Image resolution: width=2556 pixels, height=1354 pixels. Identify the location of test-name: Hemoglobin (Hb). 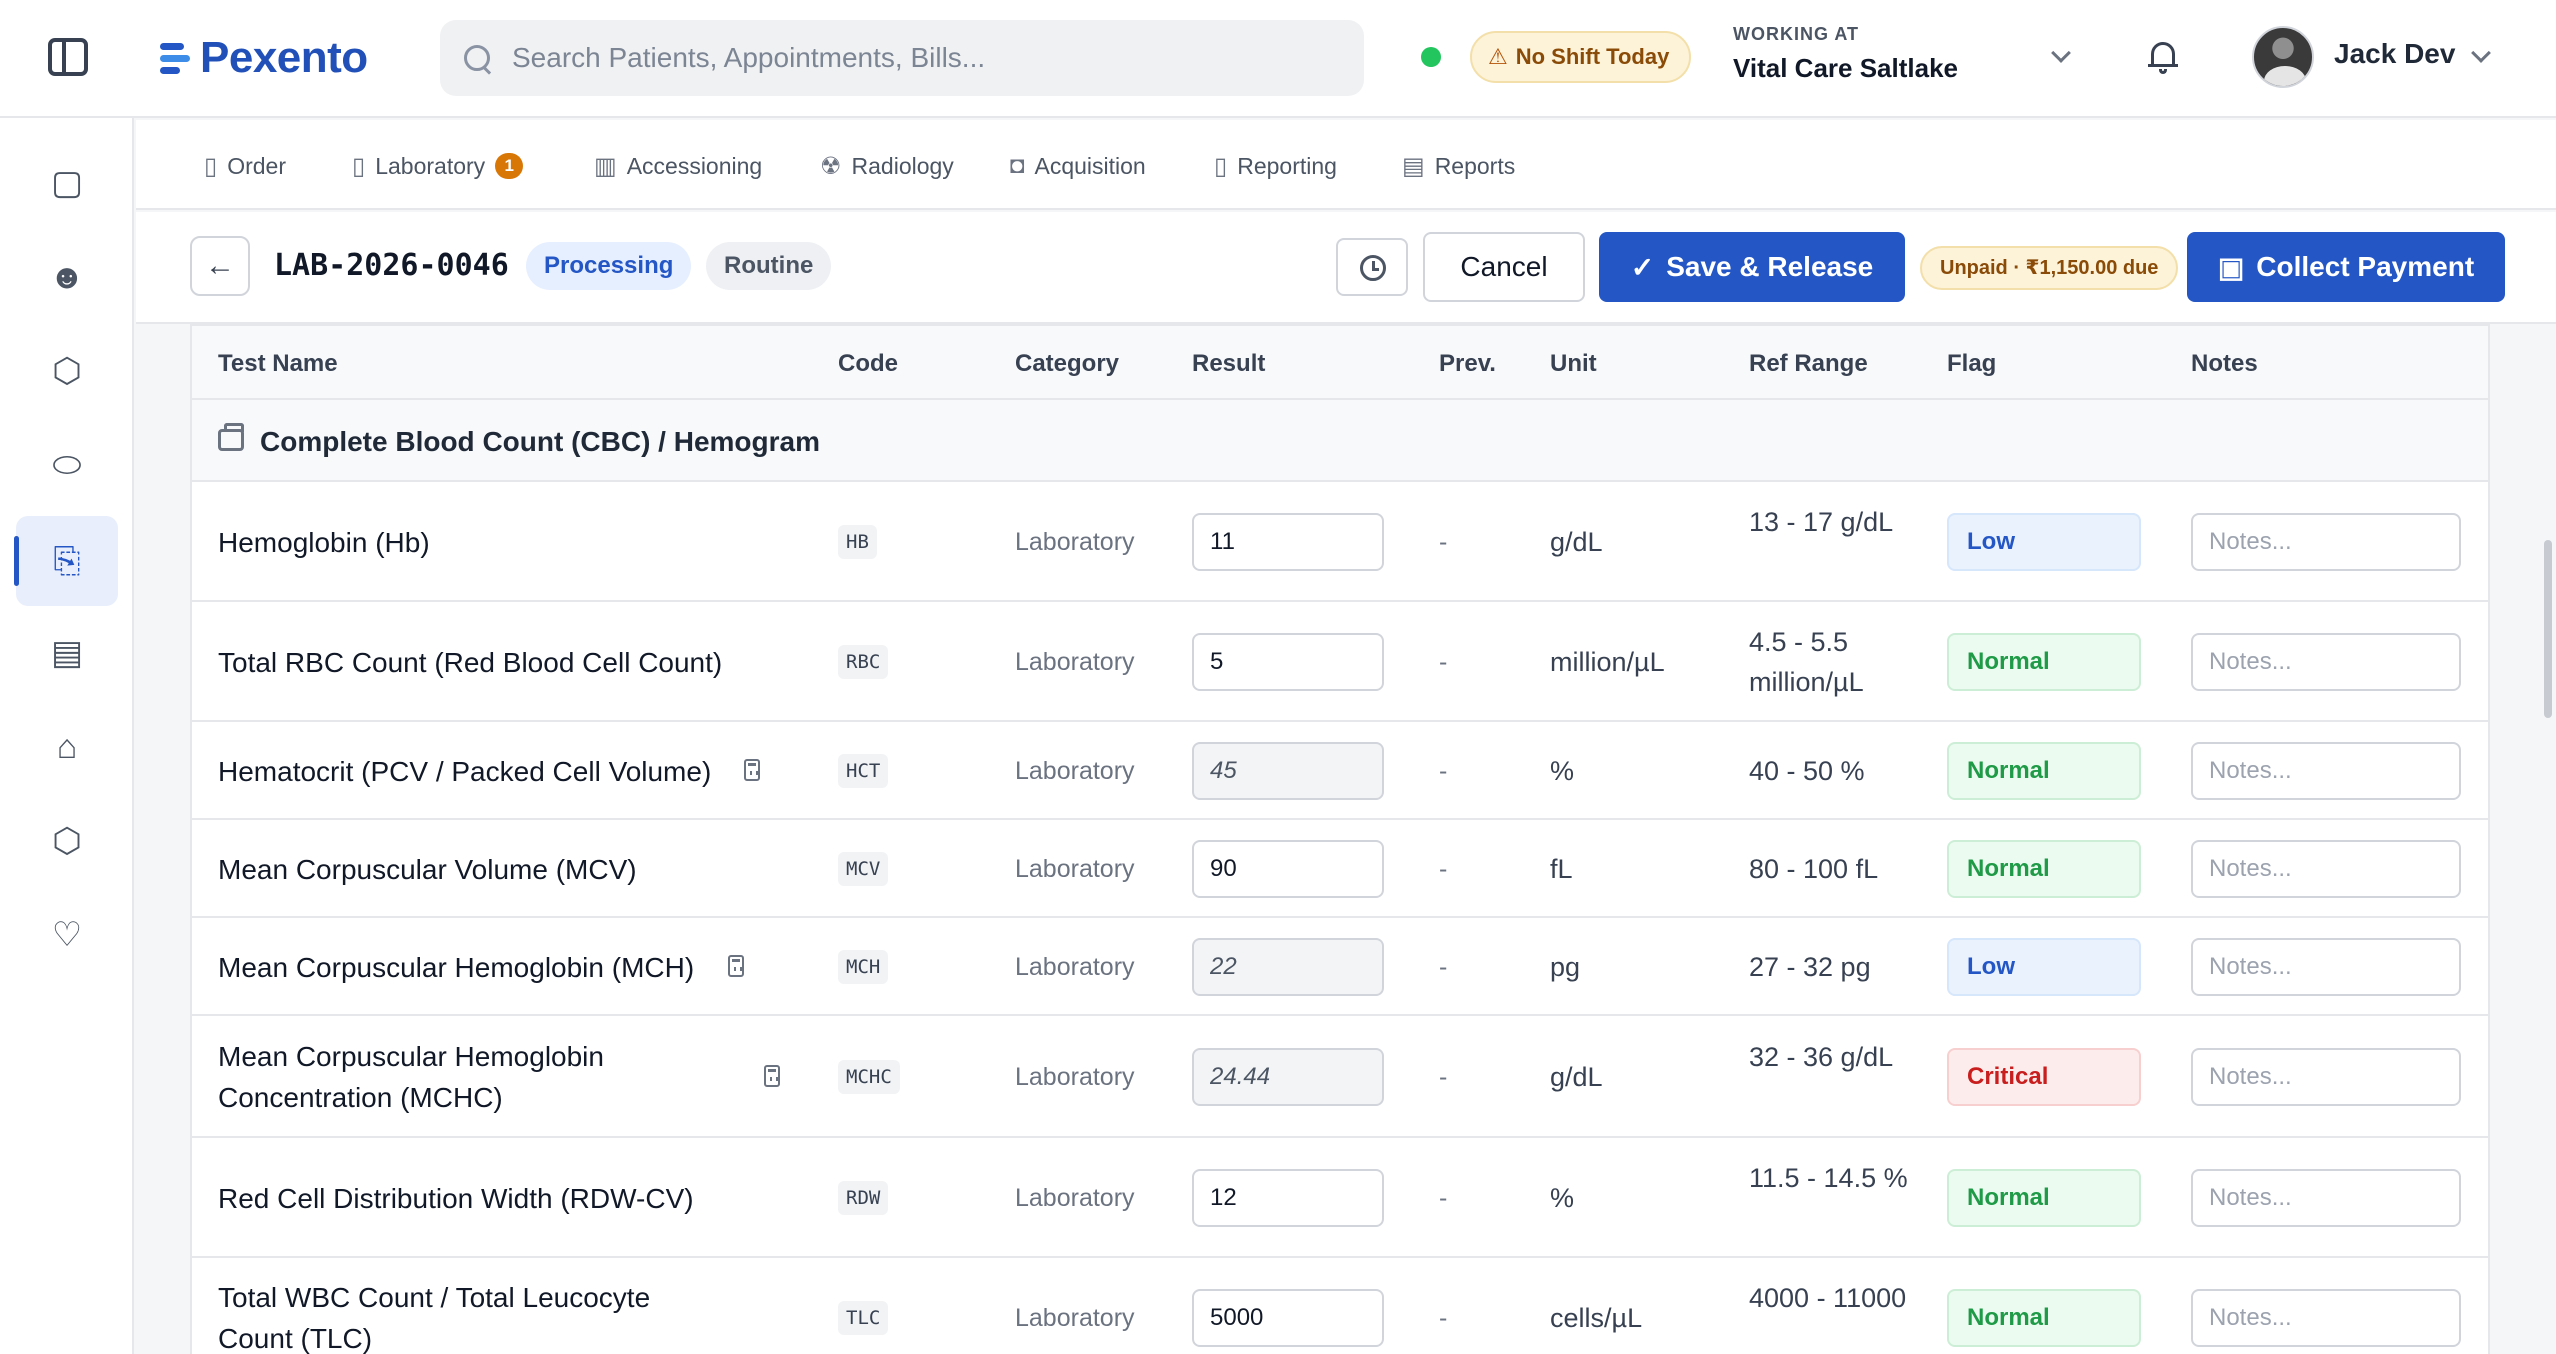
(324, 542).